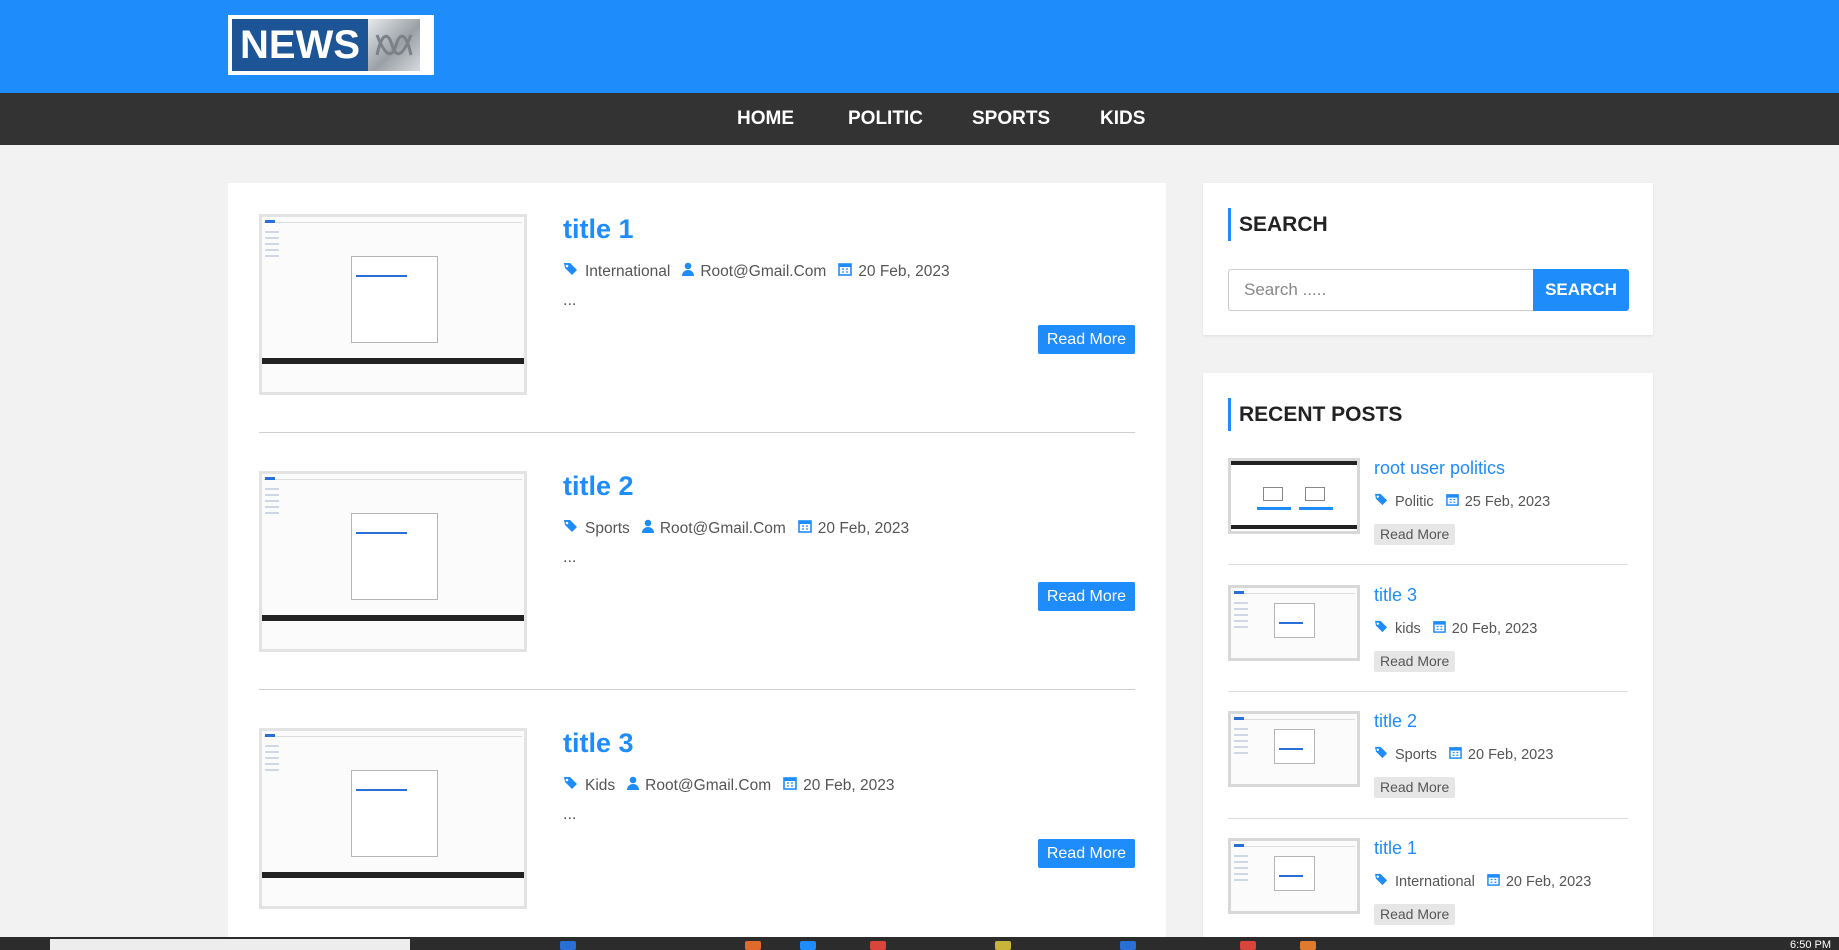 The height and width of the screenshot is (950, 1839). Describe the element at coordinates (1462, 501) in the screenshot. I see `recent-post-meta: Politic 25 Feb, 2023` at that location.